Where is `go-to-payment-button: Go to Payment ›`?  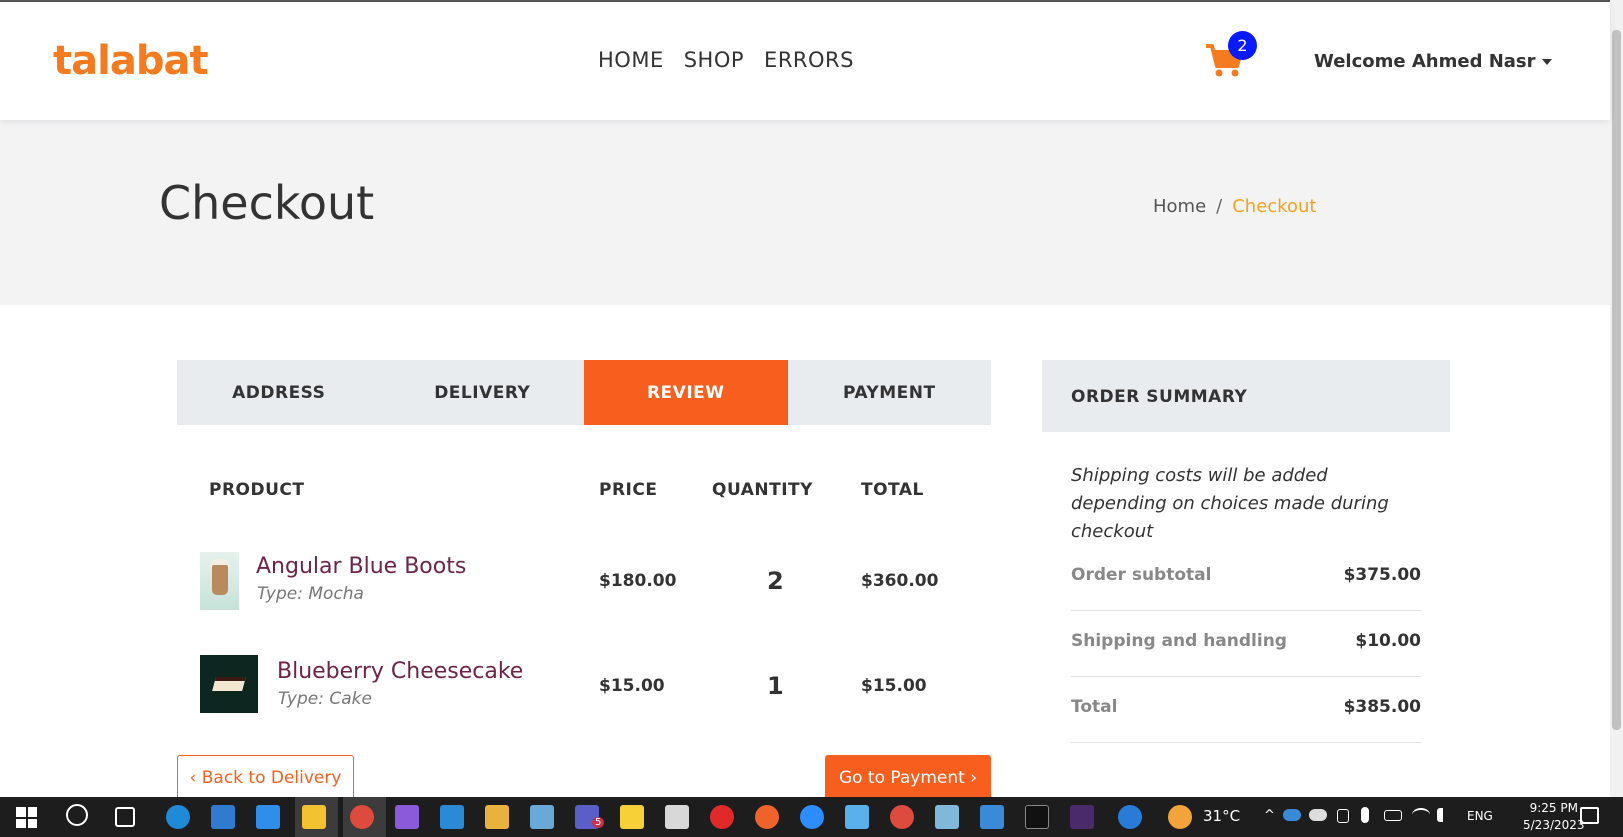 go-to-payment-button: Go to Payment › is located at coordinates (908, 777).